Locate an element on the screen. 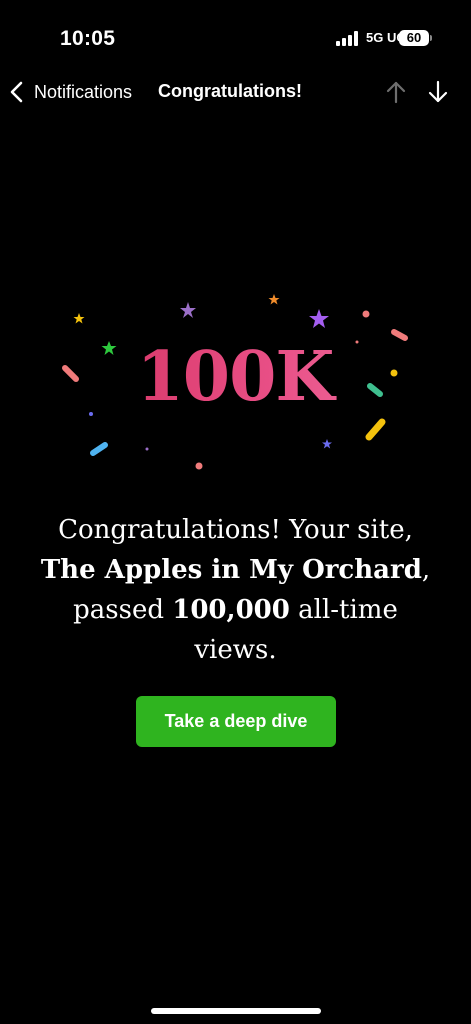 This screenshot has height=1024, width=471. page-title: Congratulations! is located at coordinates (230, 91).